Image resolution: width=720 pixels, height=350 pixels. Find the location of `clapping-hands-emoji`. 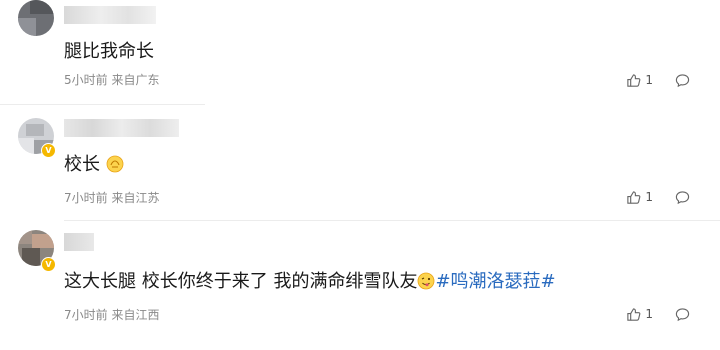

clapping-hands-emoji is located at coordinates (115, 164).